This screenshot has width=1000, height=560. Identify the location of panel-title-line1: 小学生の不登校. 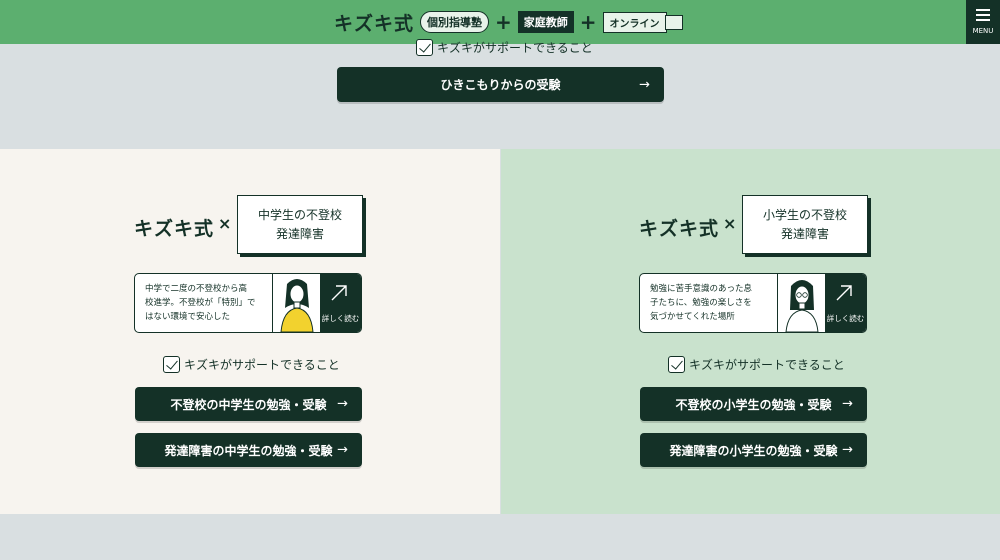
(804, 214).